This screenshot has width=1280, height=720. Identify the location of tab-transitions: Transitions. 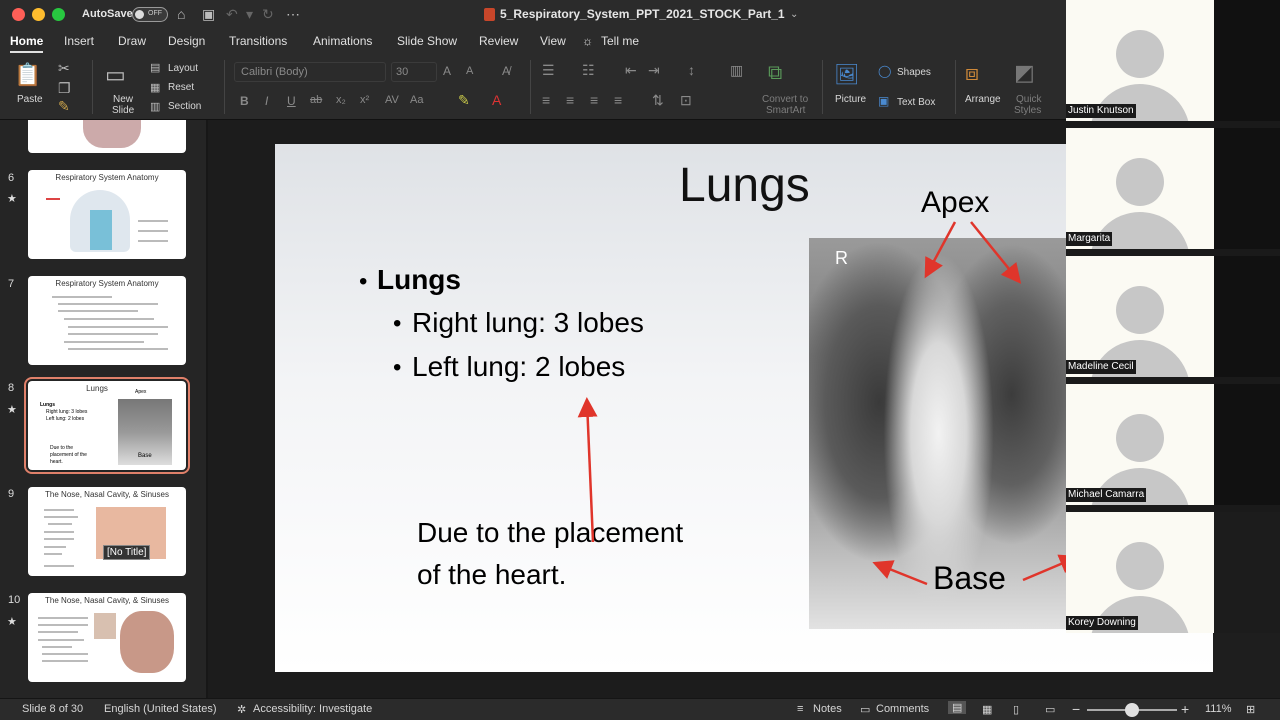
(258, 41).